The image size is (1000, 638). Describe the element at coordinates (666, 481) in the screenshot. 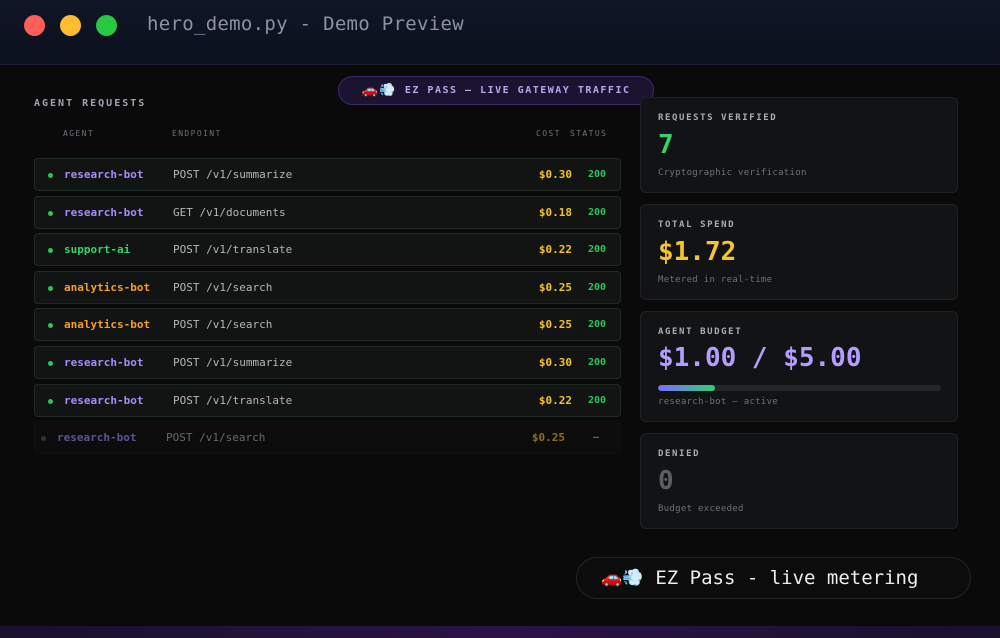

I see `denied-count: 0` at that location.